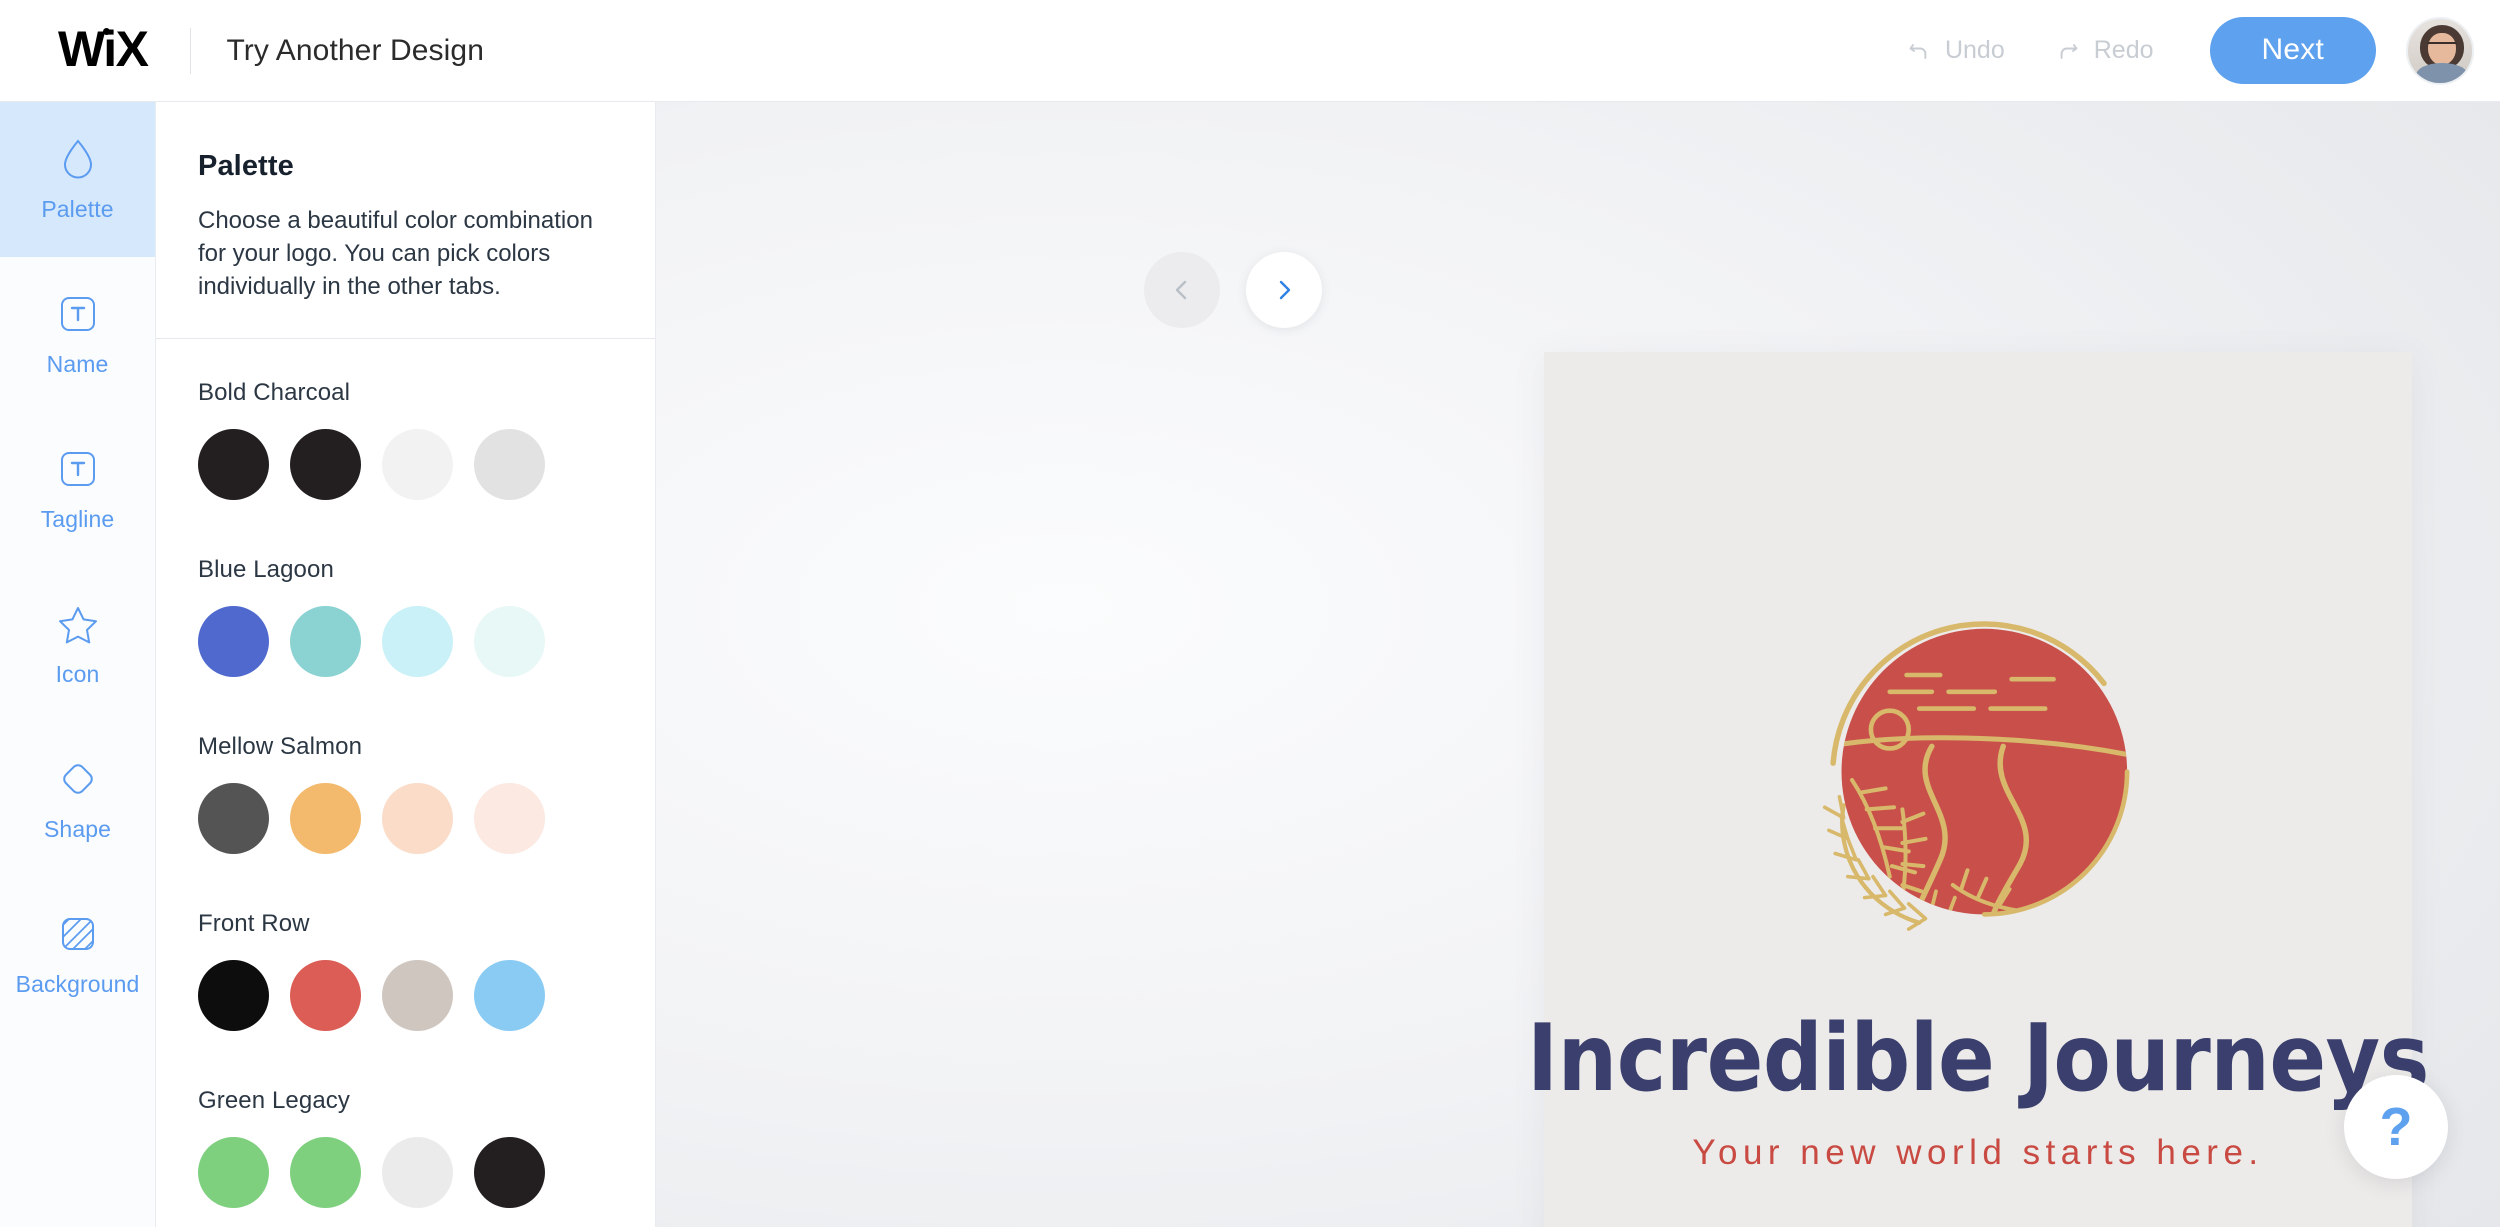  What do you see at coordinates (355, 50) in the screenshot?
I see `page-title: Try Another Design` at bounding box center [355, 50].